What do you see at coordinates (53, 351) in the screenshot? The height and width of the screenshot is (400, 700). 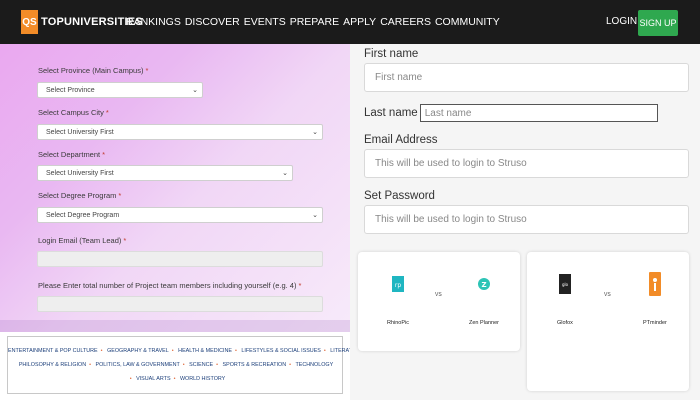 I see `tag-link: ENTERTAINMENT & POP CULTURE` at bounding box center [53, 351].